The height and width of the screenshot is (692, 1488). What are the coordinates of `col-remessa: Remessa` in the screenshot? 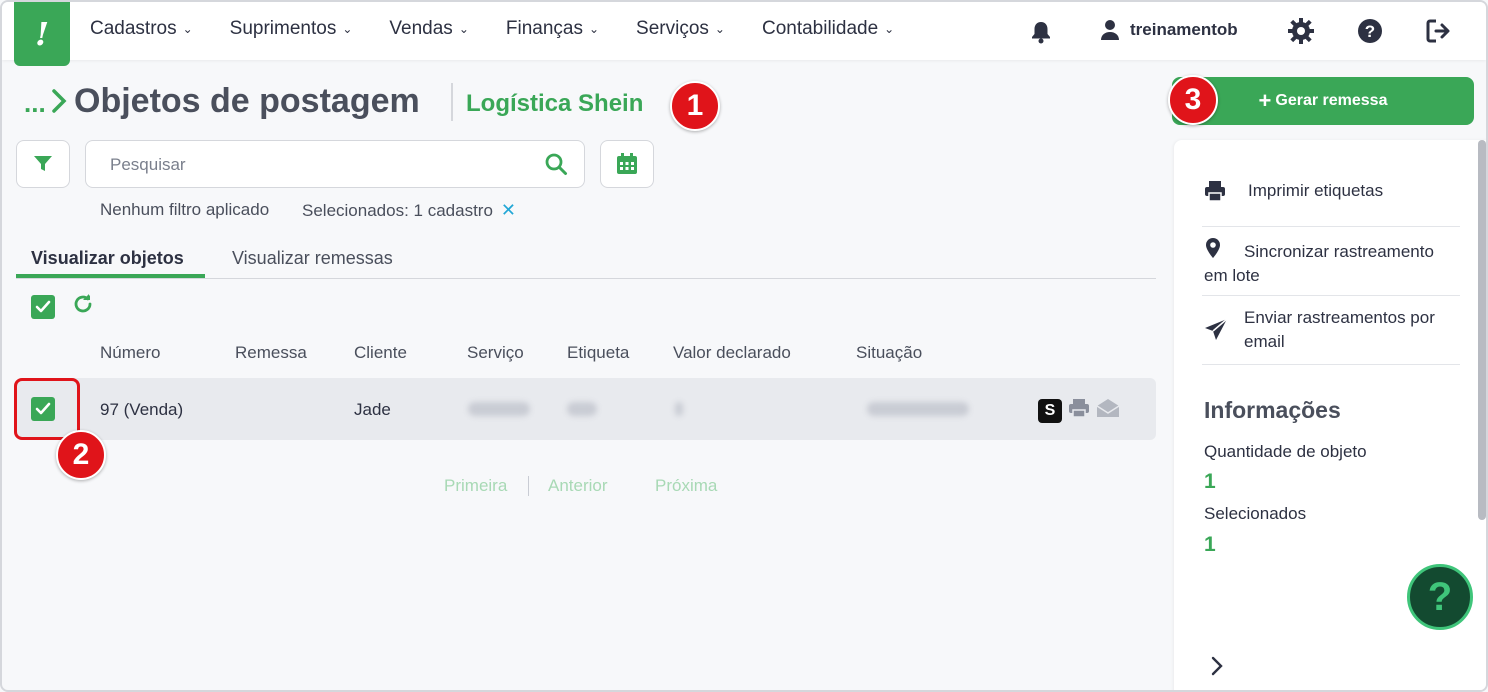 It's located at (271, 353).